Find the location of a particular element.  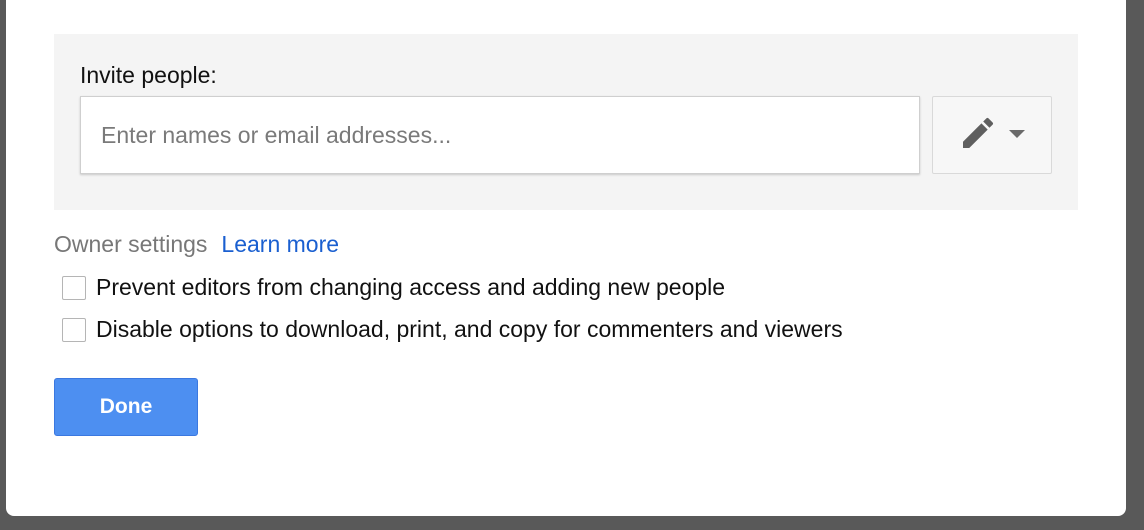

owner-settings-row: Owner settings Learn more is located at coordinates (196, 244).